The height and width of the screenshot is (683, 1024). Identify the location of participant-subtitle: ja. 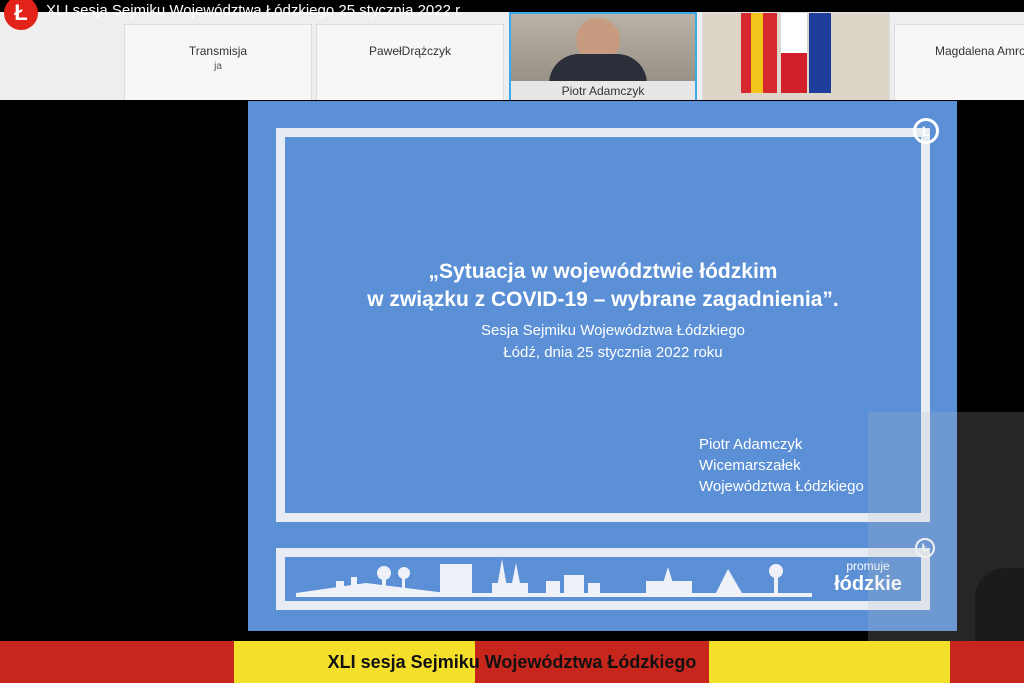
(218, 66).